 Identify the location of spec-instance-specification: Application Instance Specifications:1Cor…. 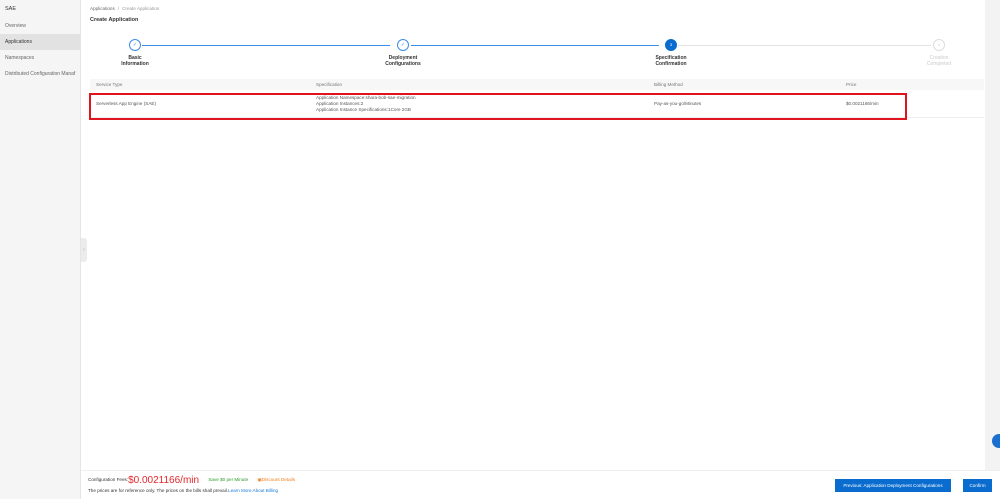
(363, 109).